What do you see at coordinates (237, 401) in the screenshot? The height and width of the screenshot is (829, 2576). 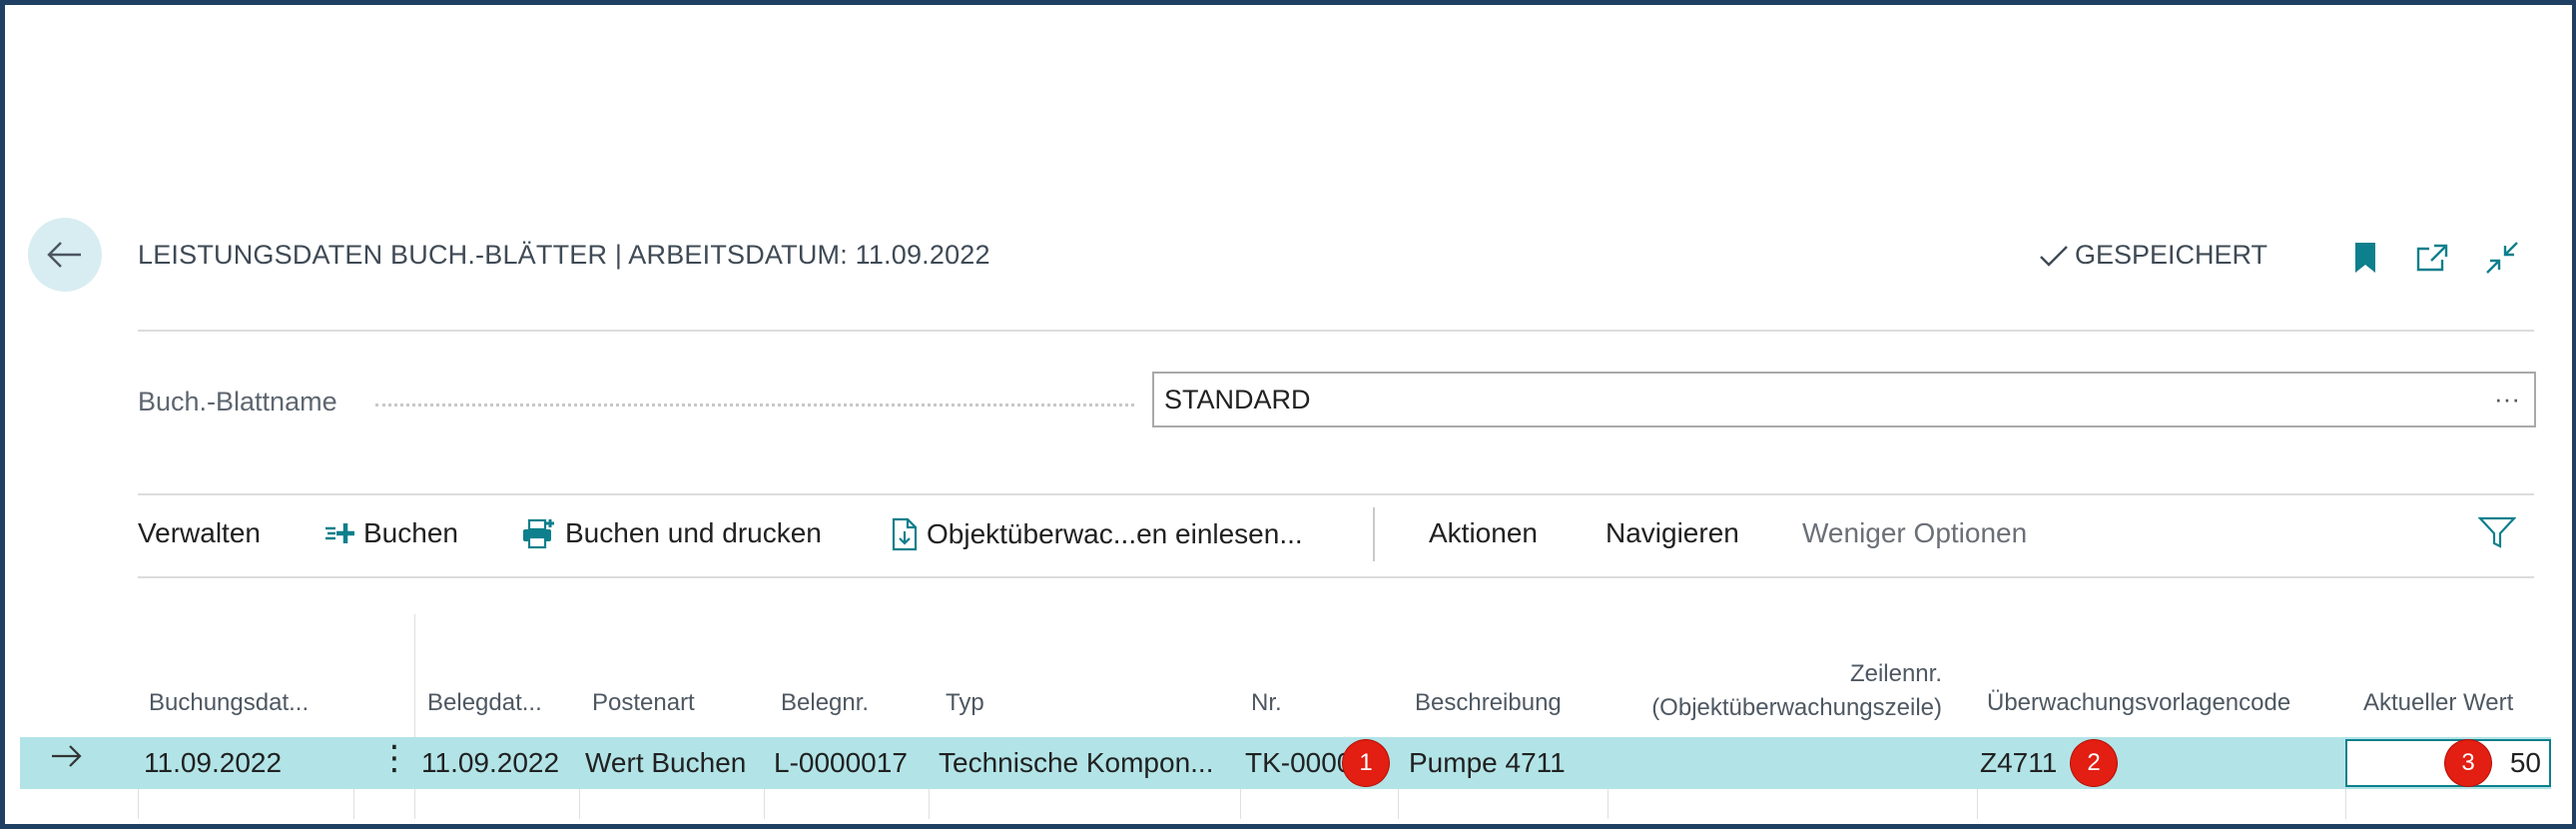 I see `batch-name-label: Buch.-Blattname` at bounding box center [237, 401].